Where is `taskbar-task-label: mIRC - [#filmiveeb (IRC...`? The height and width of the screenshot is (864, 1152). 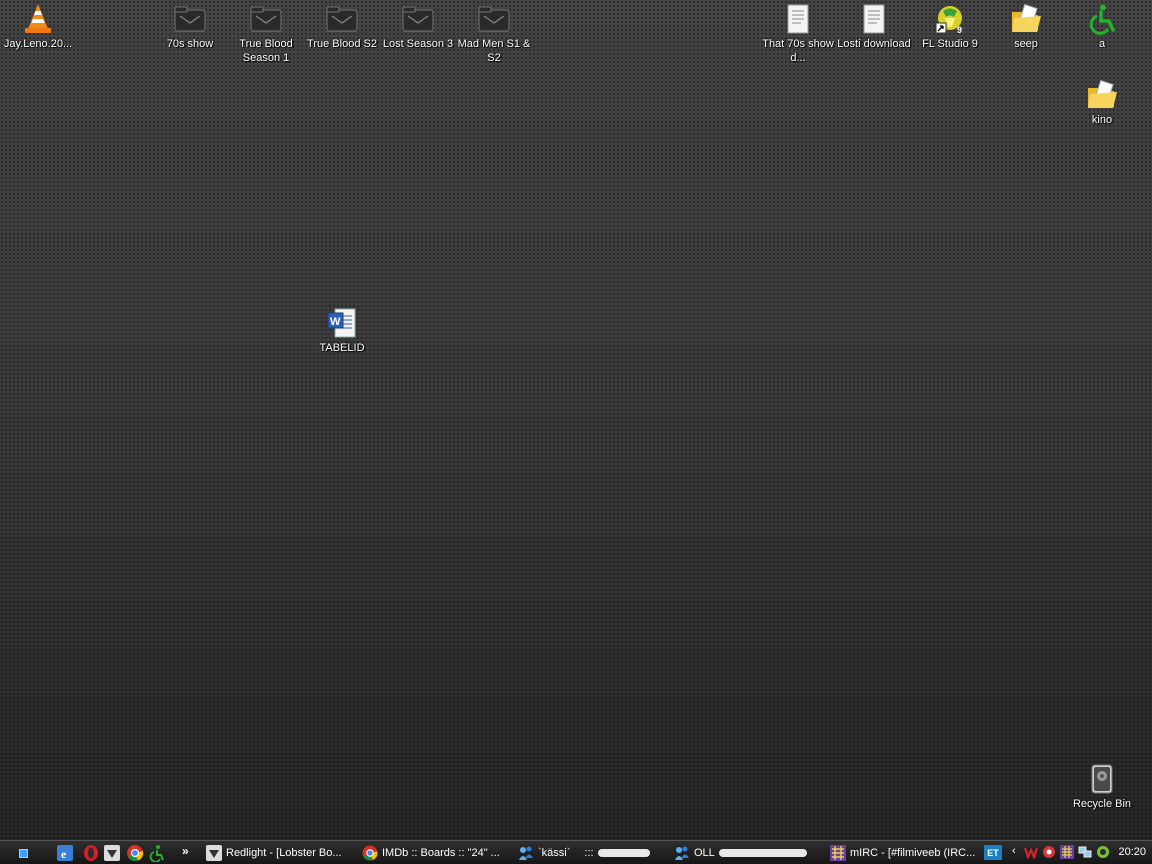 taskbar-task-label: mIRC - [#filmiveeb (IRC... is located at coordinates (913, 853).